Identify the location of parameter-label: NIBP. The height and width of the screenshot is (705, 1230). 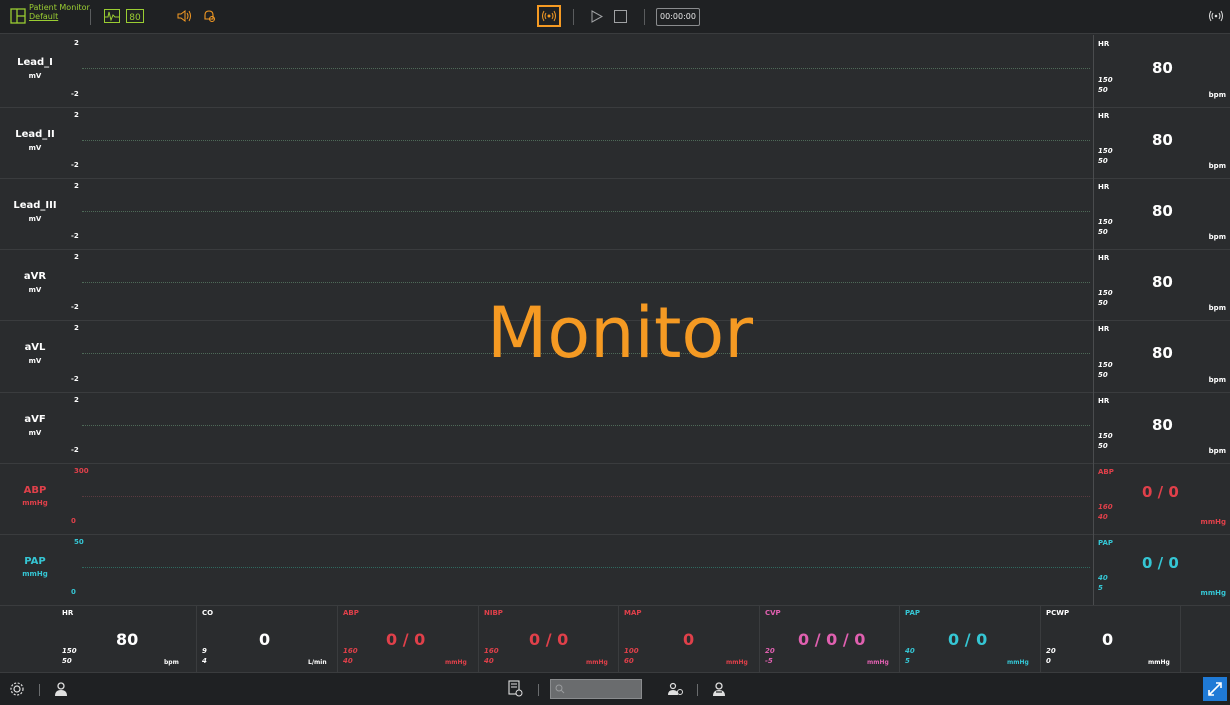
(493, 613).